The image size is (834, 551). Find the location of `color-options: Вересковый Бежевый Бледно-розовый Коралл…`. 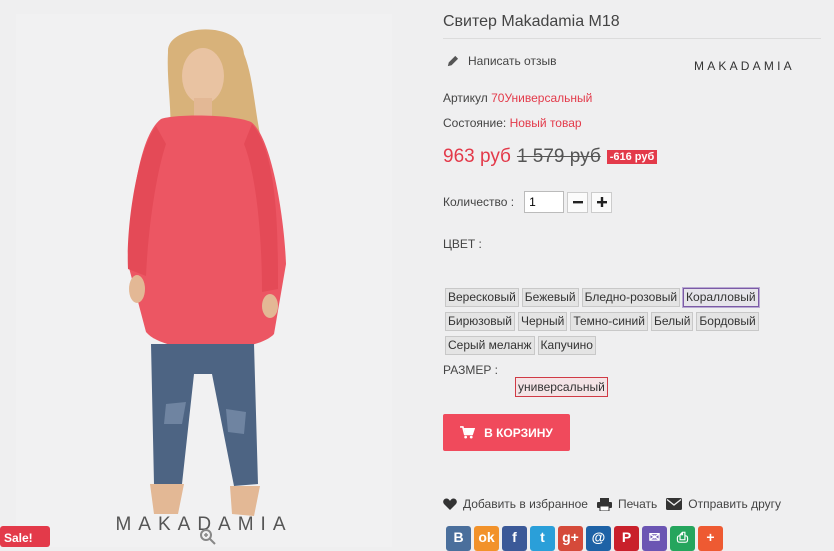

color-options: Вересковый Бежевый Бледно-розовый Коралл… is located at coordinates (635, 323).